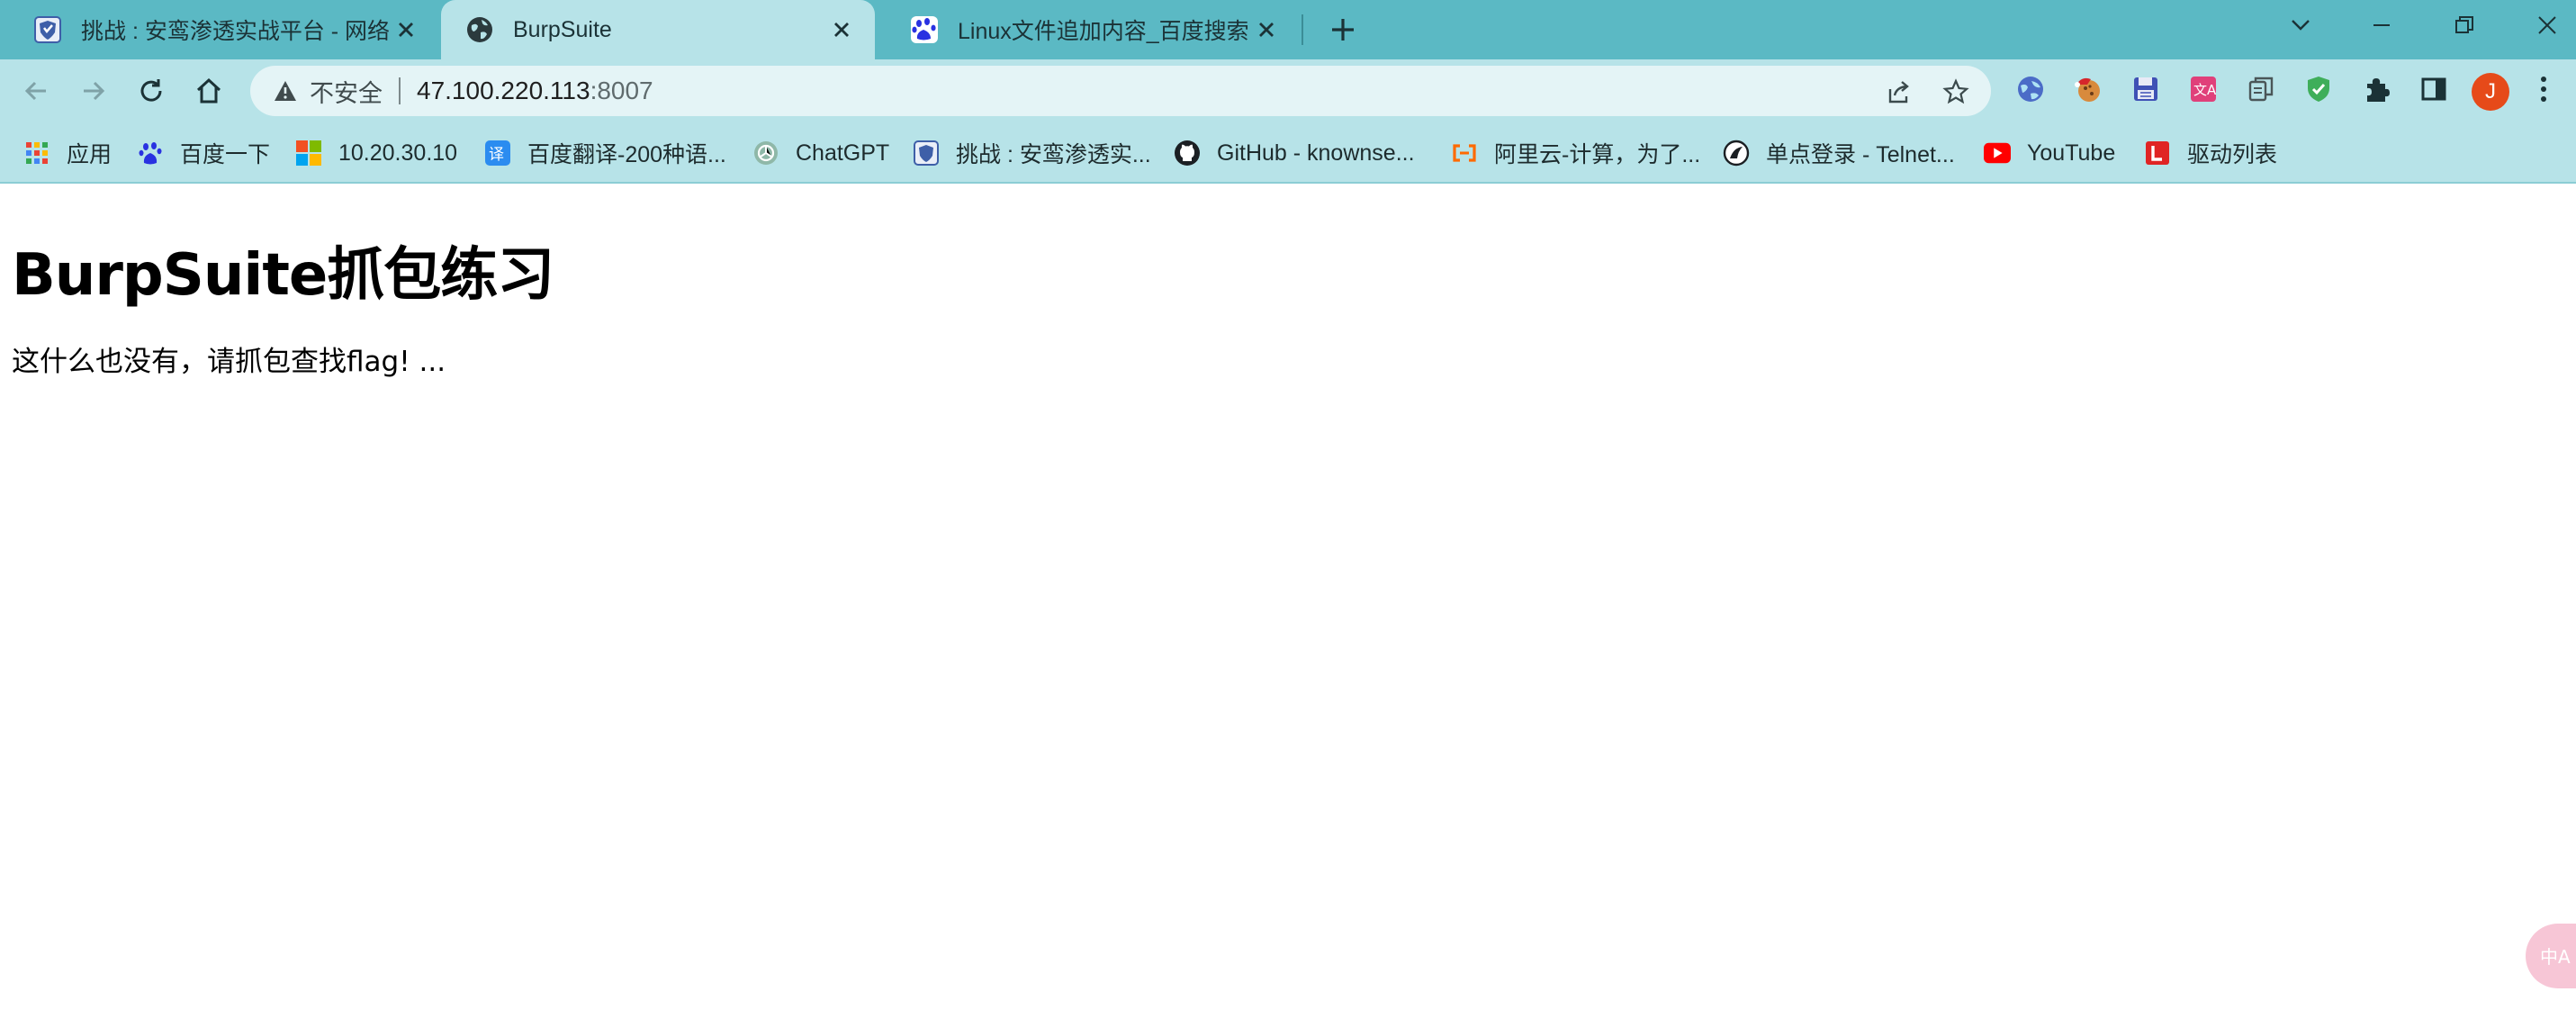 This screenshot has width=2576, height=1010. Describe the element at coordinates (2434, 89) in the screenshot. I see `side-panel-icon` at that location.